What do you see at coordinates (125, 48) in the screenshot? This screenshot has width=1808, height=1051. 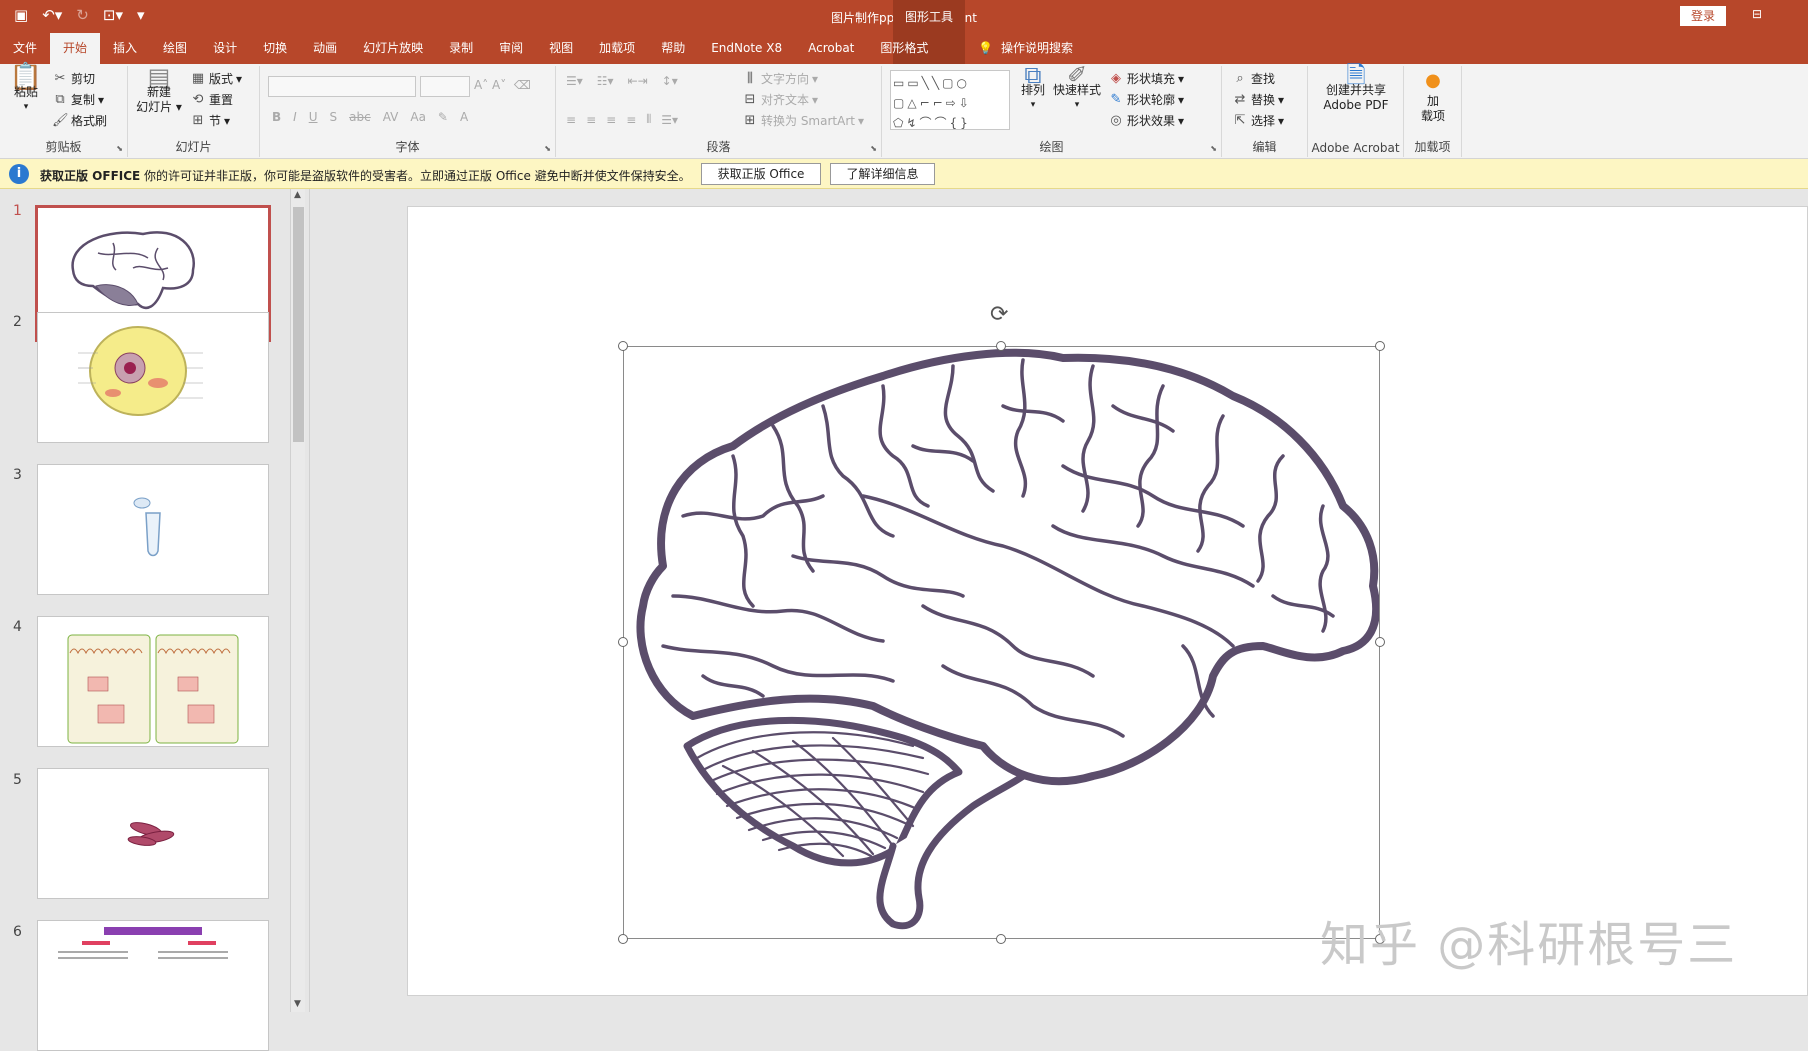 I see `tab-2: 插入` at bounding box center [125, 48].